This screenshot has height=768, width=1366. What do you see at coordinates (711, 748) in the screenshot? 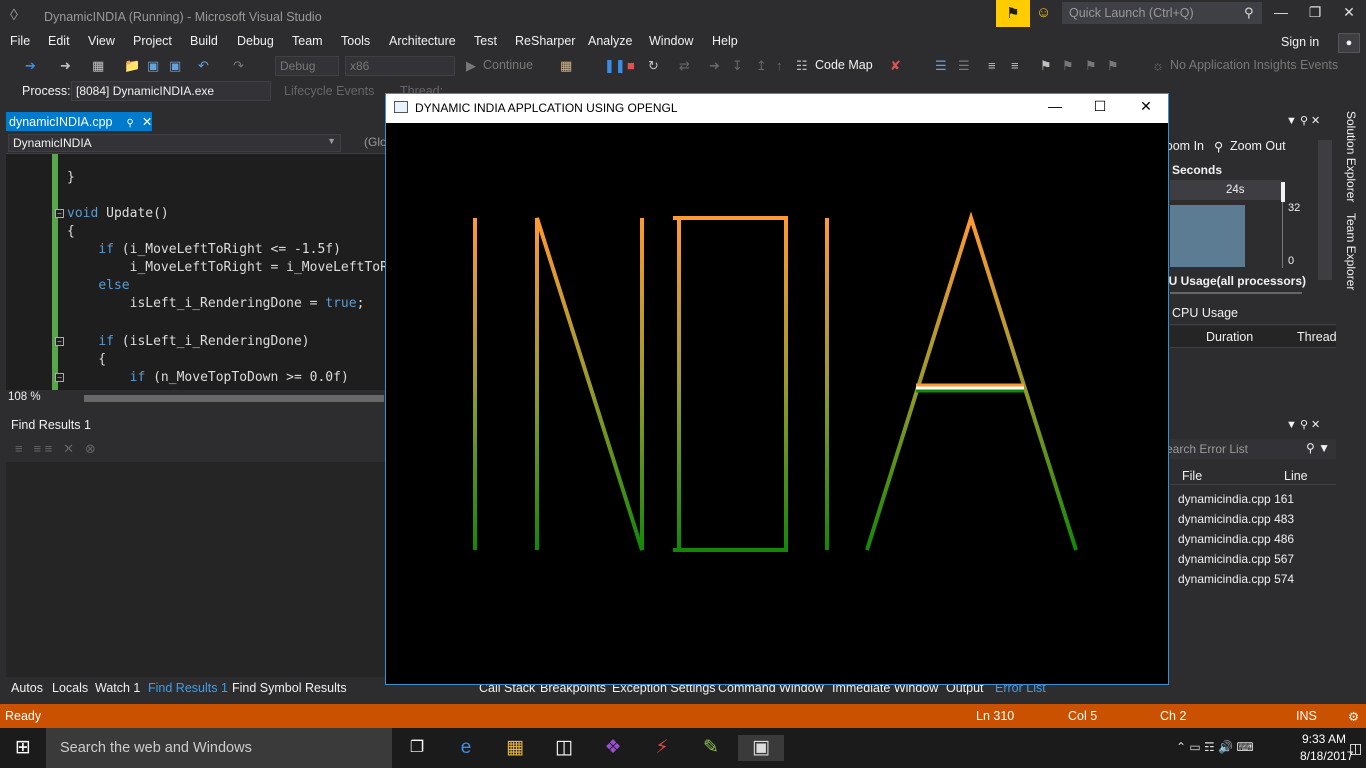
I see `notepad-icon: ✎` at bounding box center [711, 748].